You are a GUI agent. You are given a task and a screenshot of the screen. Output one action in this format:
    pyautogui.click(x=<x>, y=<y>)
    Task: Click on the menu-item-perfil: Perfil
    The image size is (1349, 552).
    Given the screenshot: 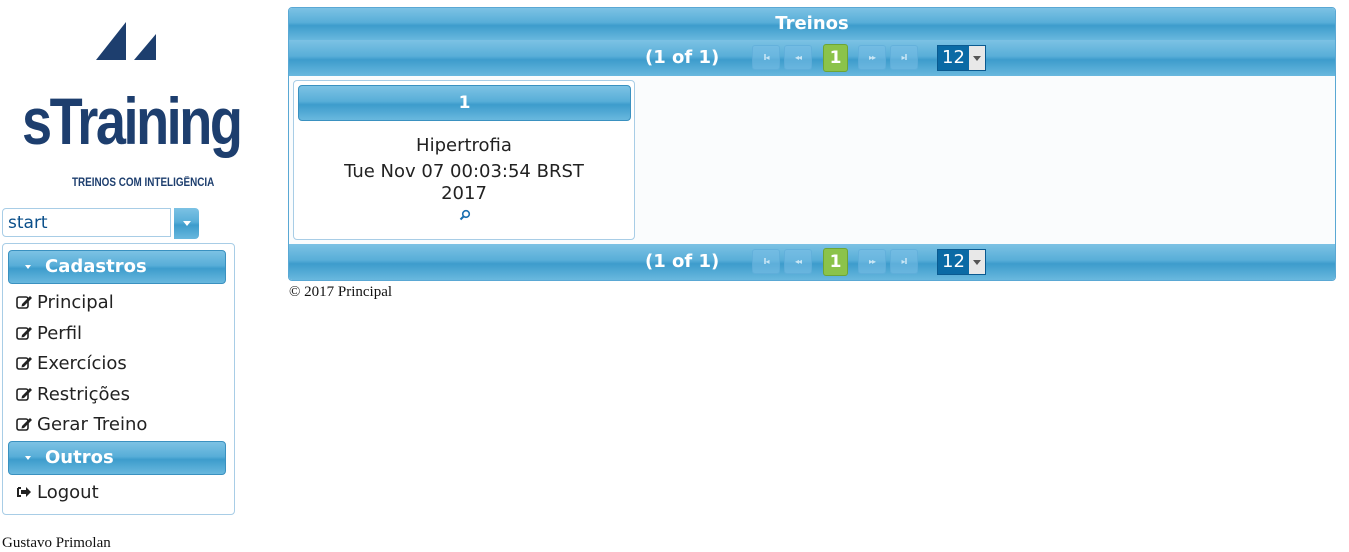 What is the action you would take?
    pyautogui.click(x=49, y=333)
    